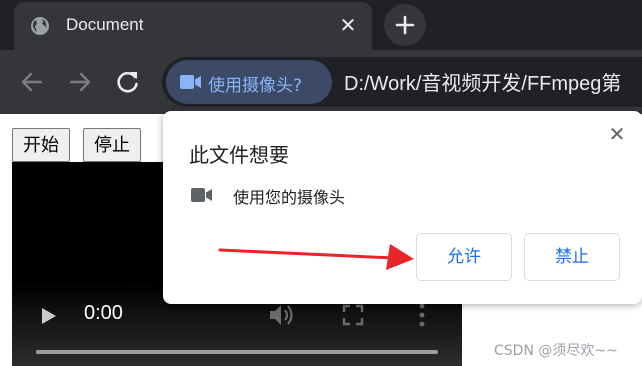 This screenshot has height=366, width=642. I want to click on close-tab-icon: ✕, so click(348, 25).